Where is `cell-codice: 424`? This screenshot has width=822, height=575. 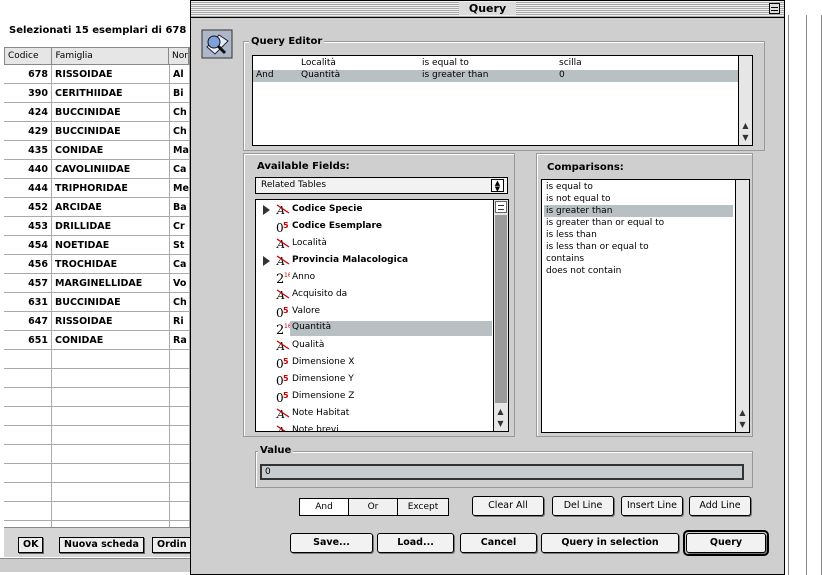
cell-codice: 424 is located at coordinates (28, 112).